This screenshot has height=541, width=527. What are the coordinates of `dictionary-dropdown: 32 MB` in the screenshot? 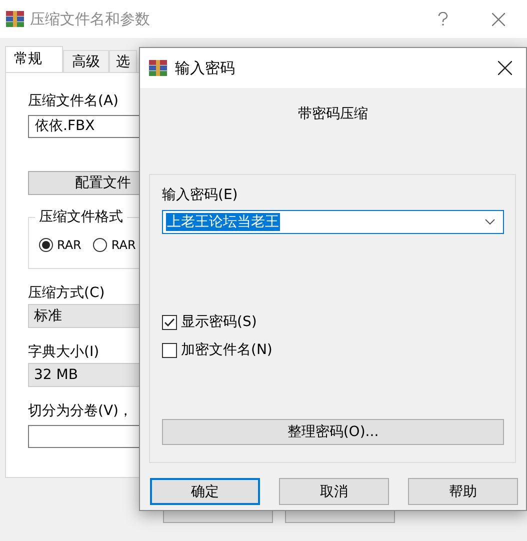 It's located at (84, 375).